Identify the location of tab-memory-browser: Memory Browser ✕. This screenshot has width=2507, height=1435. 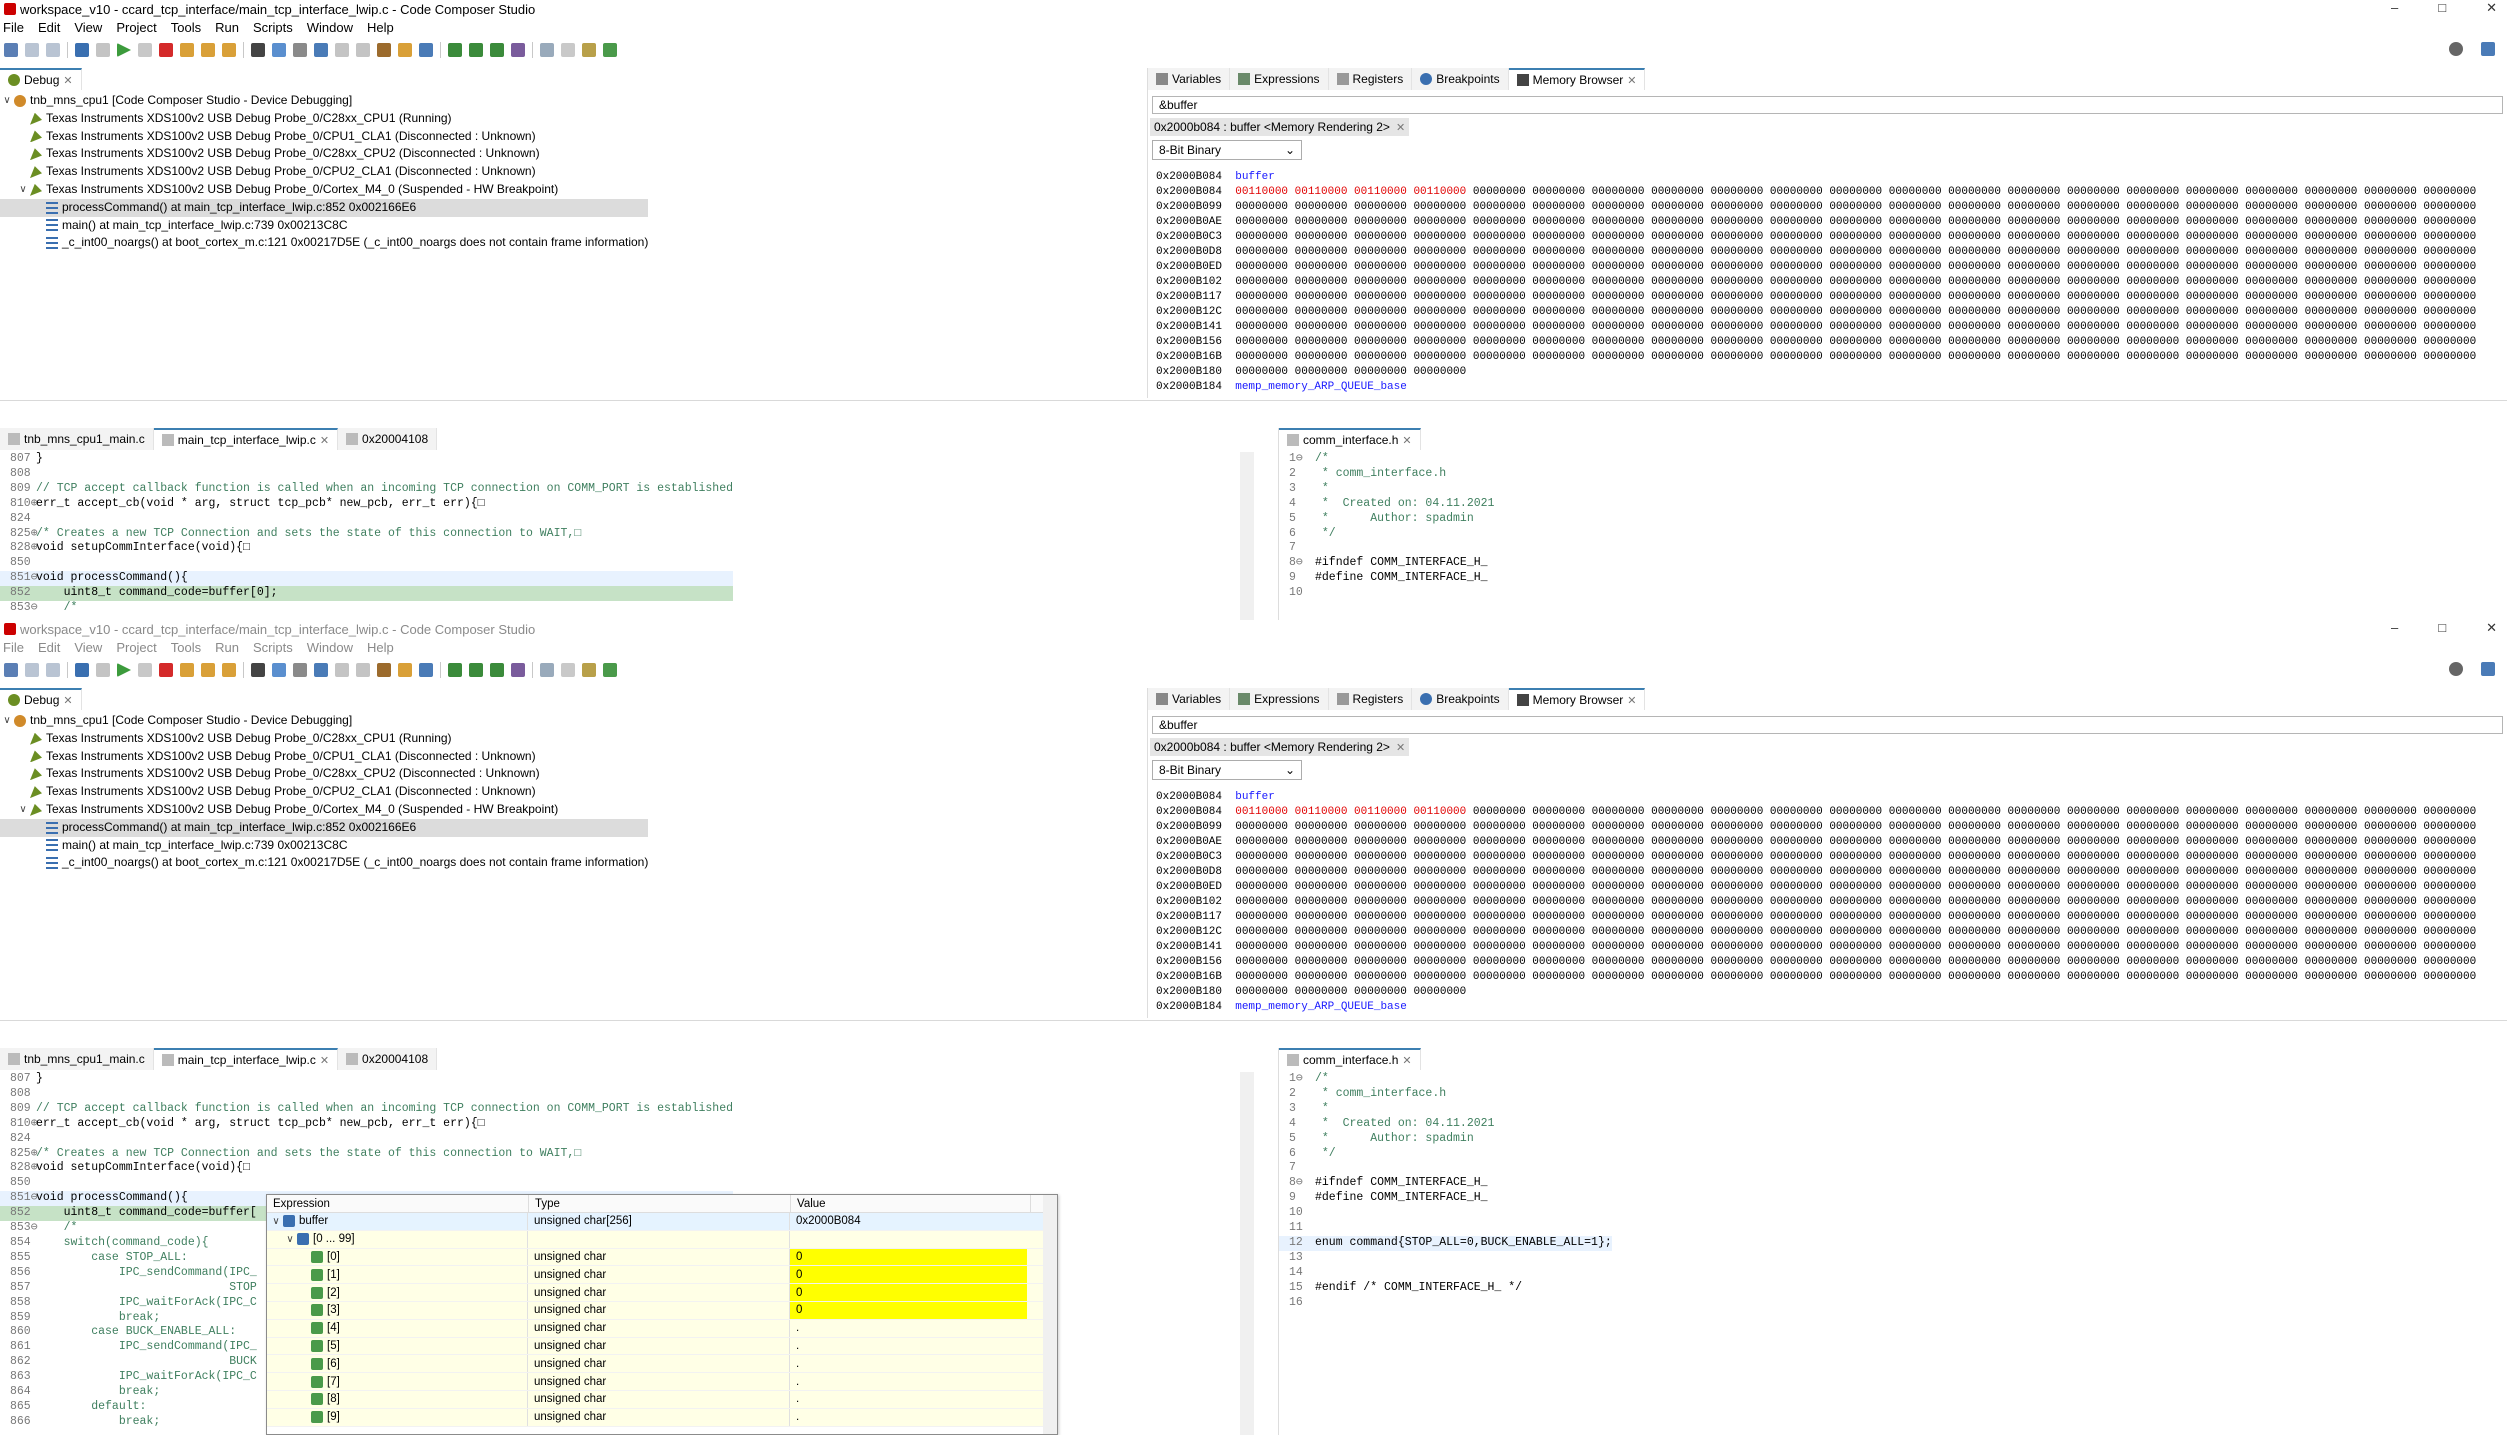
(1577, 699).